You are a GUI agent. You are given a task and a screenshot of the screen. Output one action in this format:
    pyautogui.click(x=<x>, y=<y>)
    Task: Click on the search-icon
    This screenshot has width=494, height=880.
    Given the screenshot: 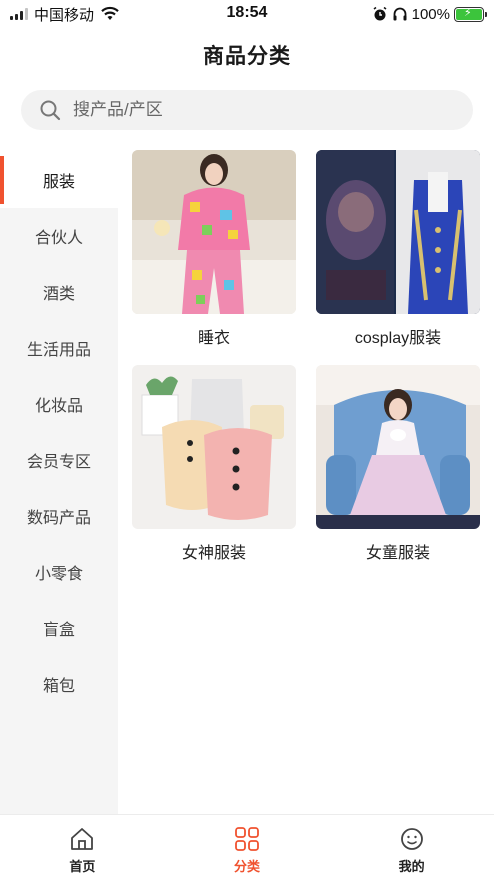 What is the action you would take?
    pyautogui.click(x=50, y=110)
    